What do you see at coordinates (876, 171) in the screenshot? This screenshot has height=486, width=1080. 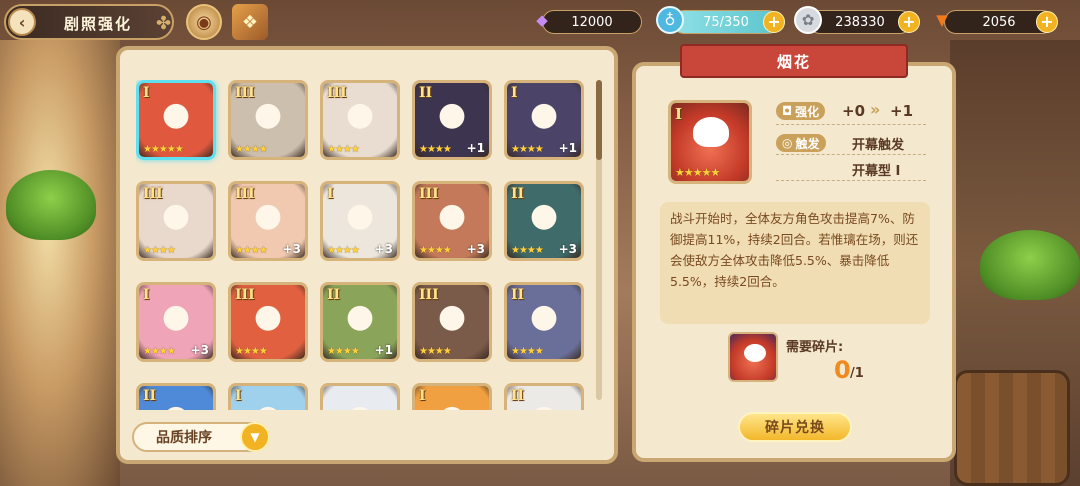 I see `type-value: 开幕型 I` at bounding box center [876, 171].